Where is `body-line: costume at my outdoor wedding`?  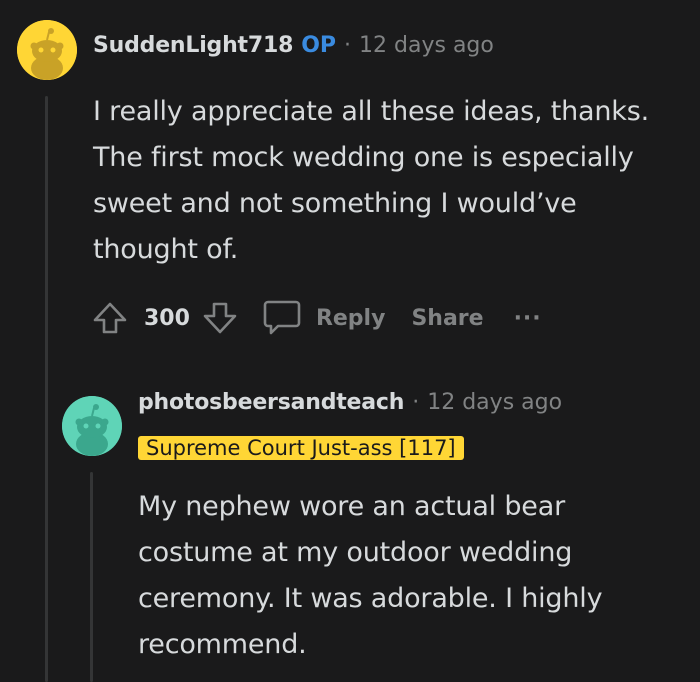 body-line: costume at my outdoor wedding is located at coordinates (355, 552).